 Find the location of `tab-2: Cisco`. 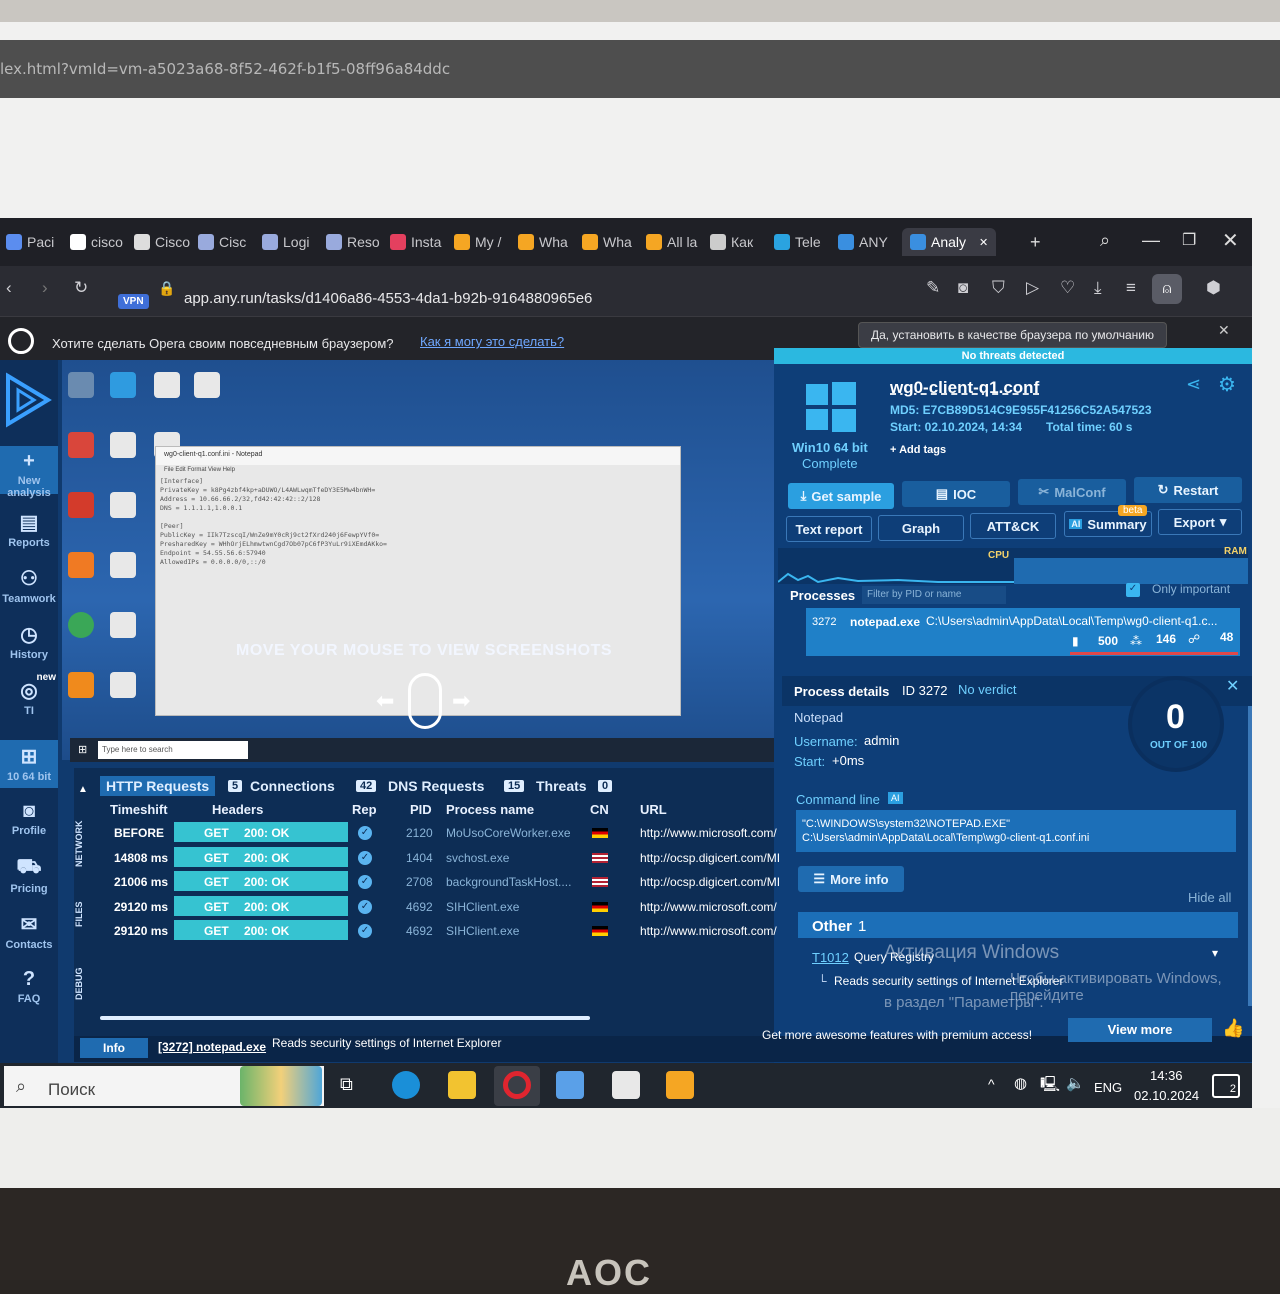

tab-2: Cisco is located at coordinates (162, 242).